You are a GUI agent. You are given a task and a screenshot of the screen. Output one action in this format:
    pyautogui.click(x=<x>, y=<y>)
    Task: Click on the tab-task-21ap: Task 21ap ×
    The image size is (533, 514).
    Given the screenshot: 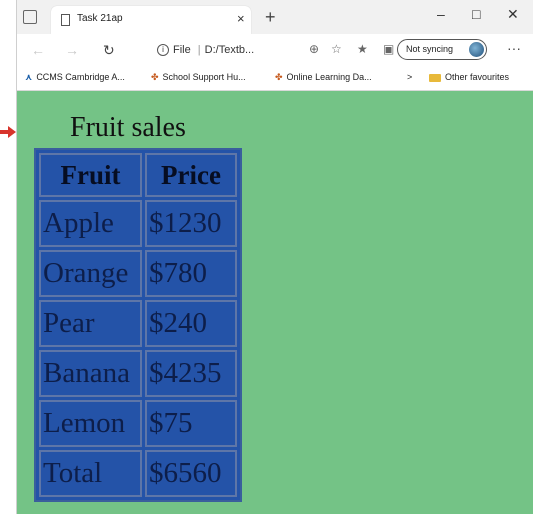 What is the action you would take?
    pyautogui.click(x=151, y=20)
    